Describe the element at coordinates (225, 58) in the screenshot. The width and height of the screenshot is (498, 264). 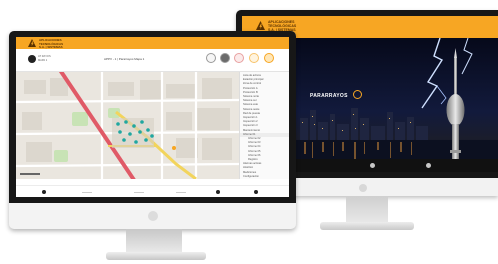
I see `layers-icon` at that location.